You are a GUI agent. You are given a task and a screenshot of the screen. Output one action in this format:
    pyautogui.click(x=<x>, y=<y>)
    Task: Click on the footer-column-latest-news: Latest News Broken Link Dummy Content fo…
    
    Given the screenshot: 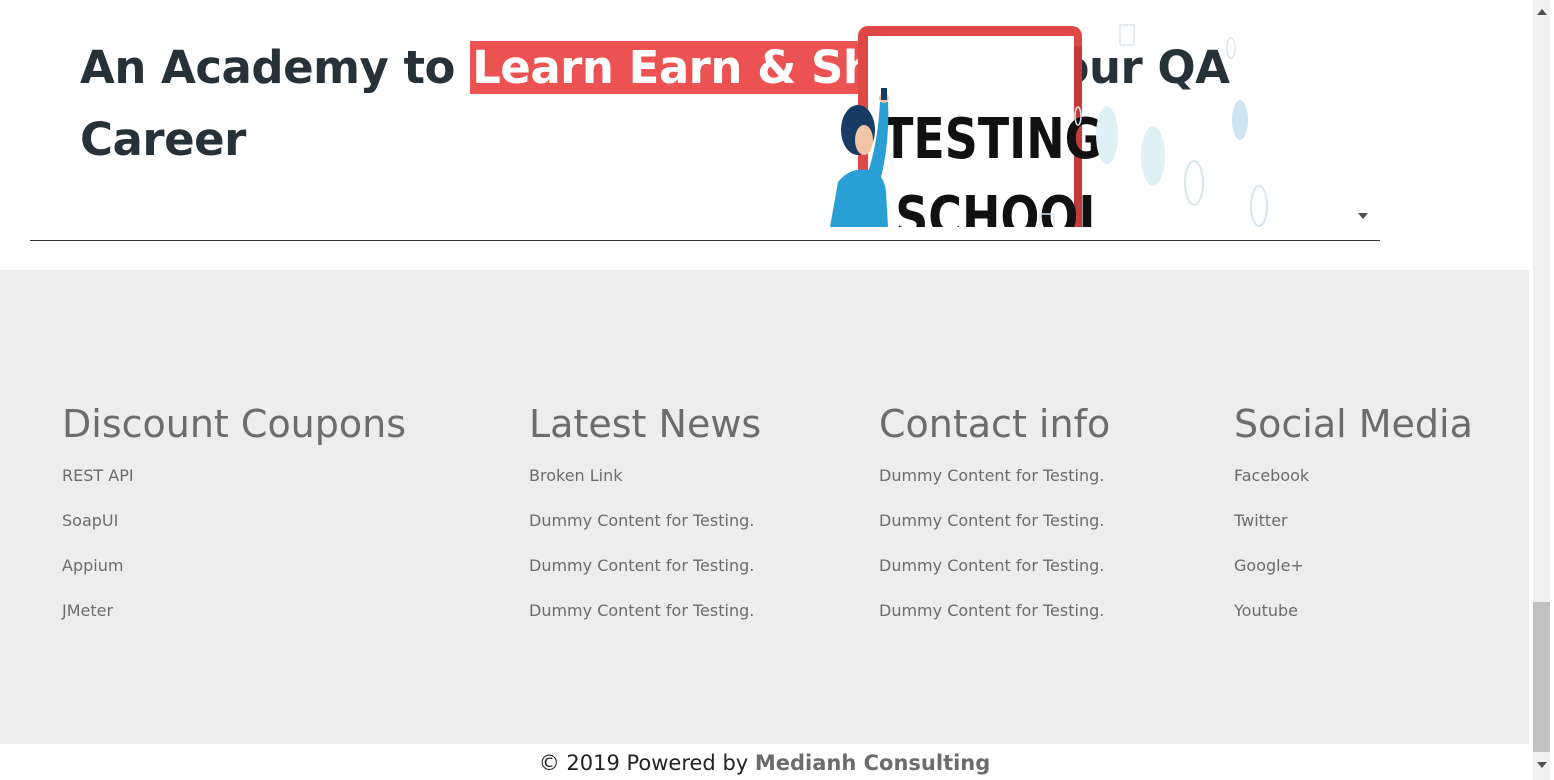 What is the action you would take?
    pyautogui.click(x=645, y=522)
    